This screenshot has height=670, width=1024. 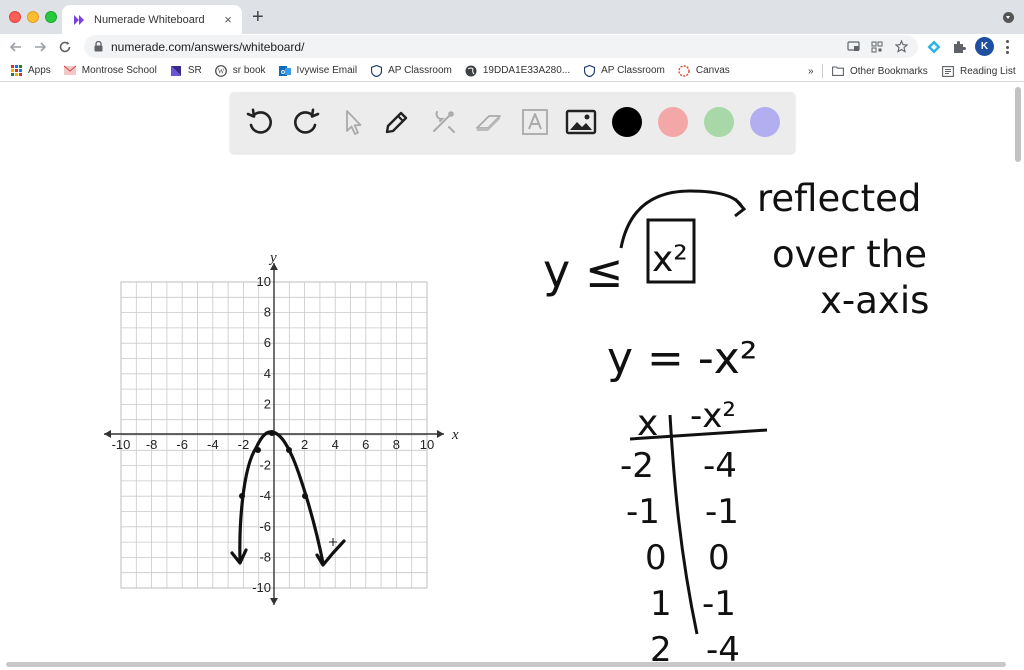 What do you see at coordinates (948, 71) in the screenshot?
I see `reading-list-icon` at bounding box center [948, 71].